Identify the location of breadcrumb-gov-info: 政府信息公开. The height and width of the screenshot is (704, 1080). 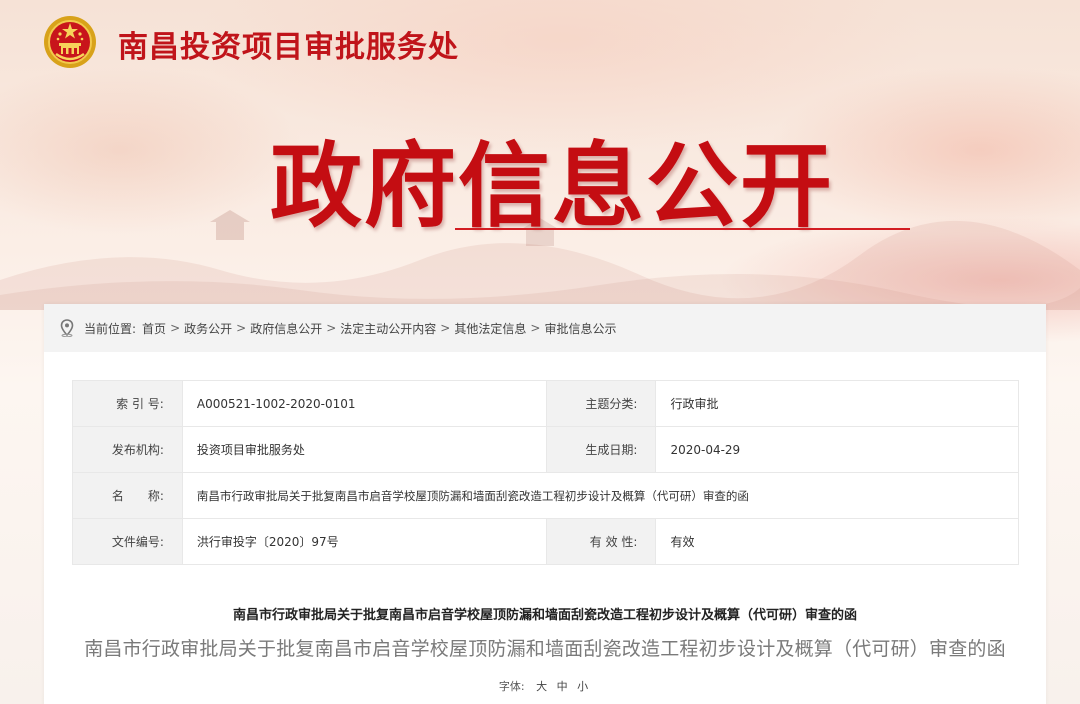
(286, 328).